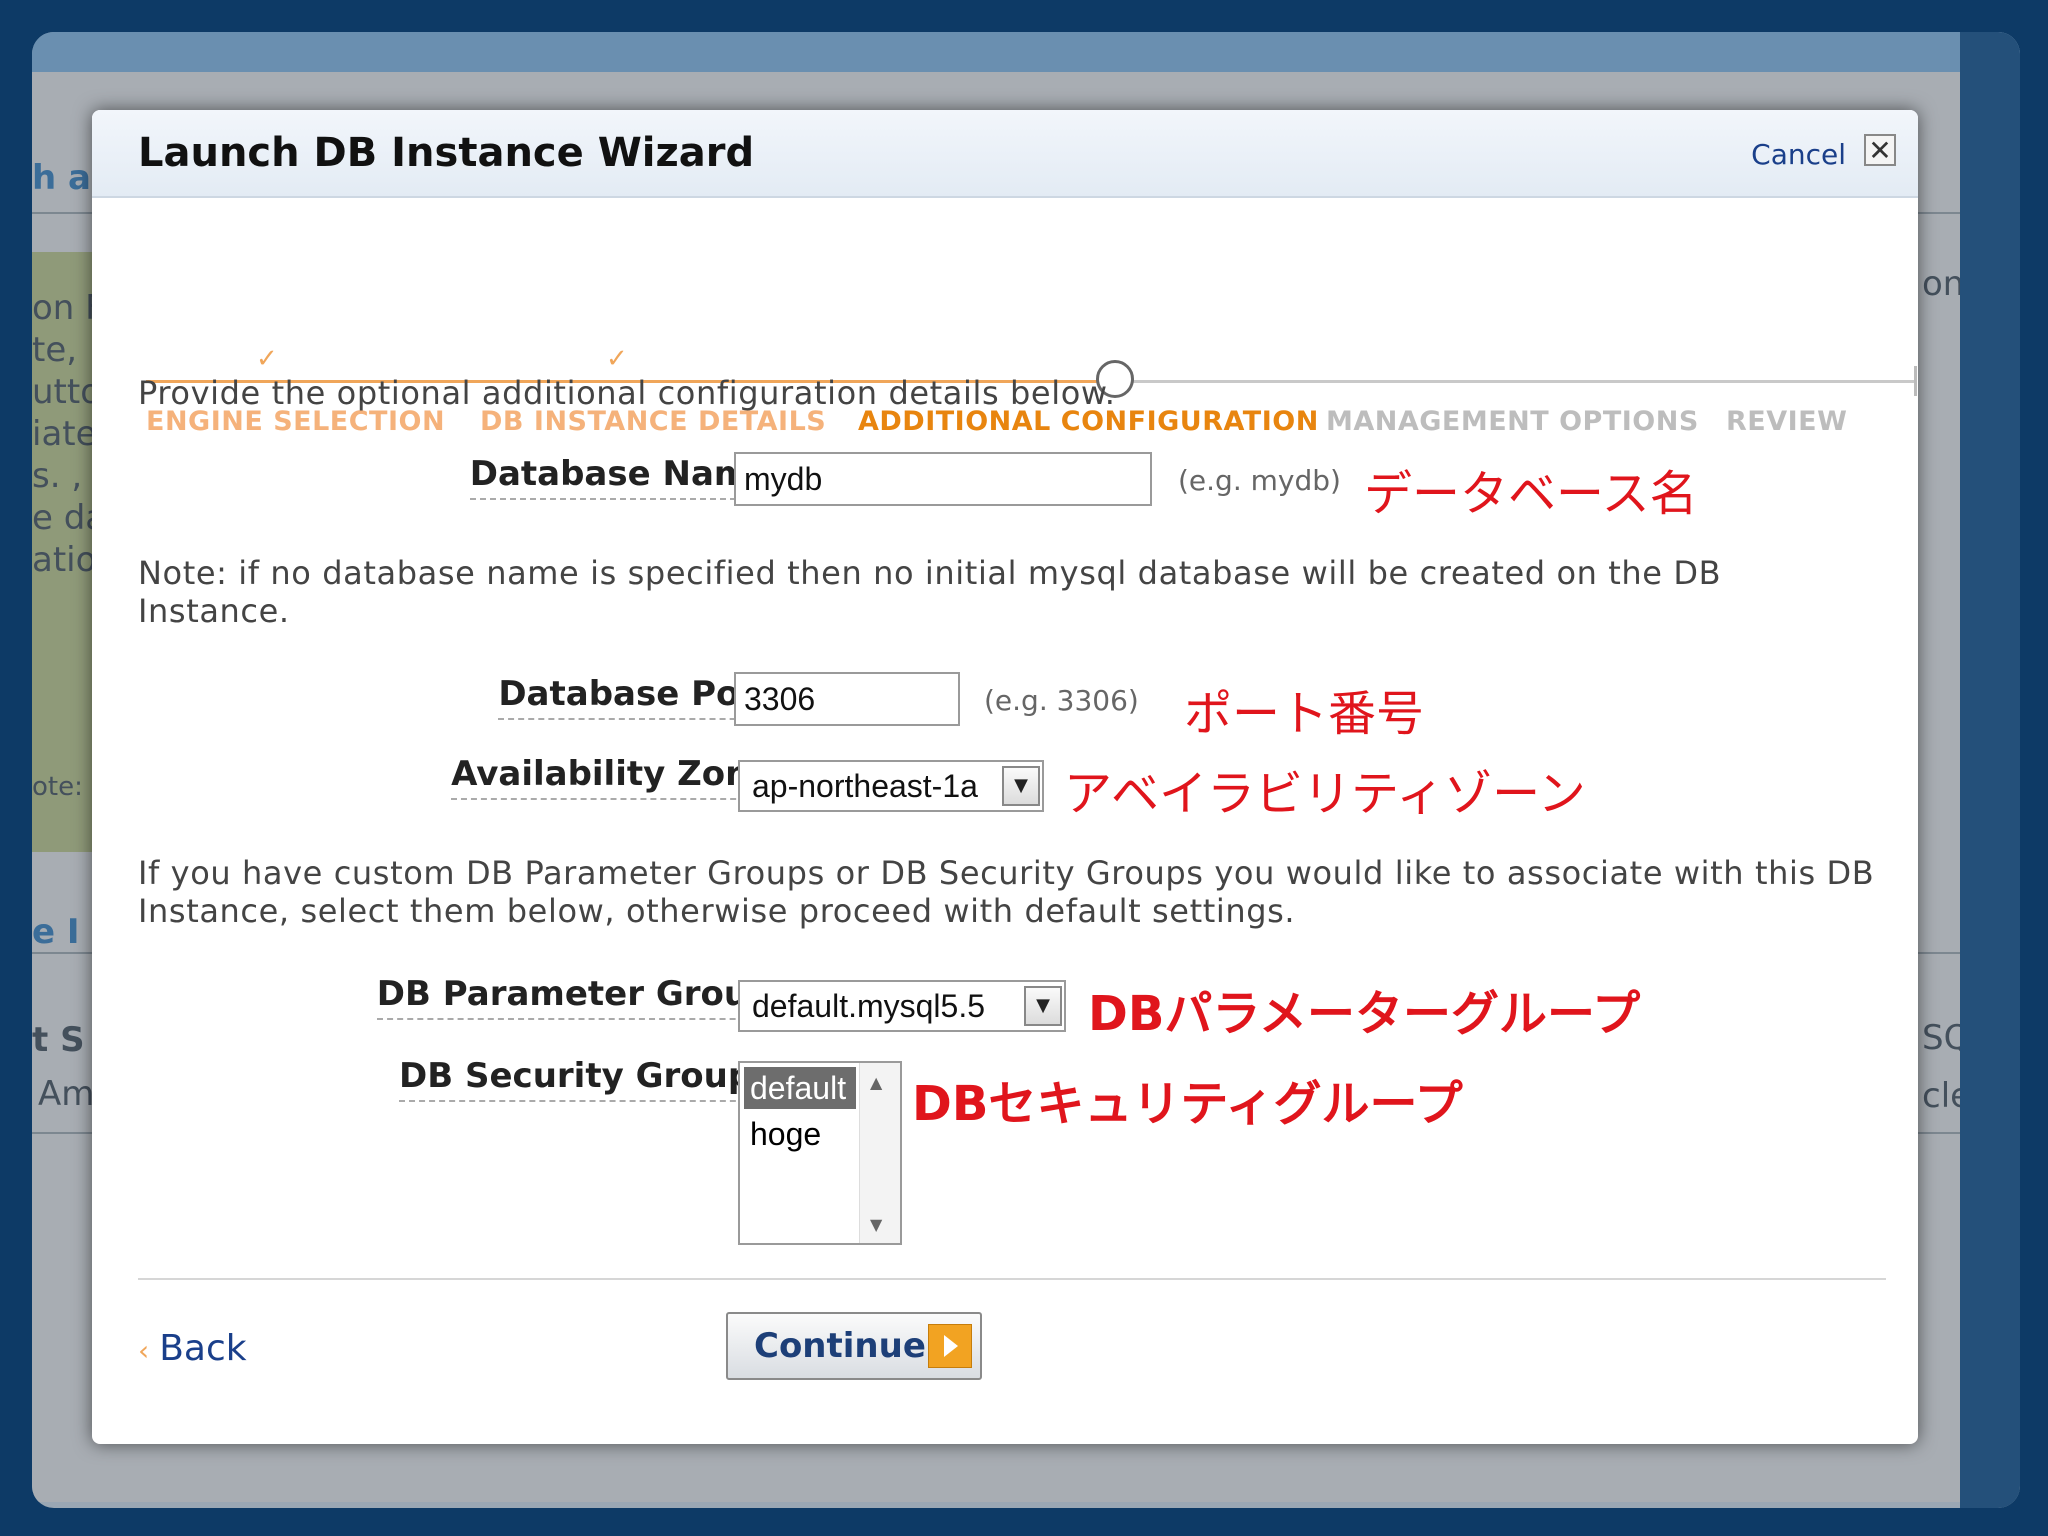 This screenshot has width=2048, height=1536. I want to click on continue-button: Continue, so click(854, 1346).